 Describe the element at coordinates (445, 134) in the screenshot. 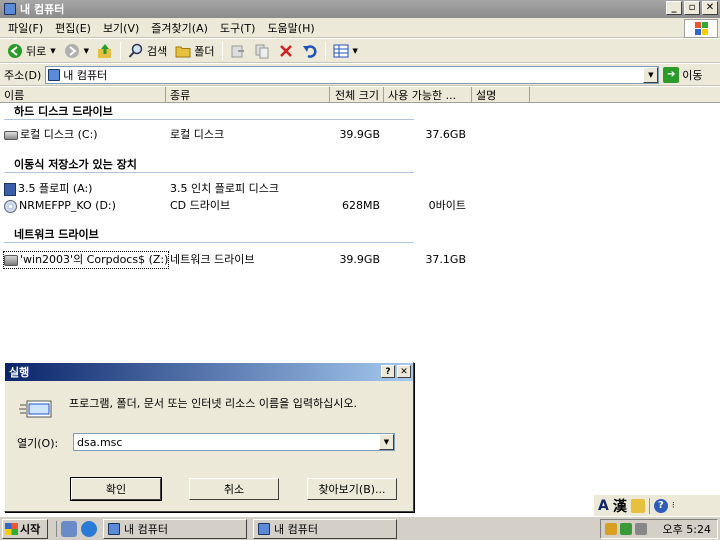

I see `item-free-space: 37.6GB` at that location.